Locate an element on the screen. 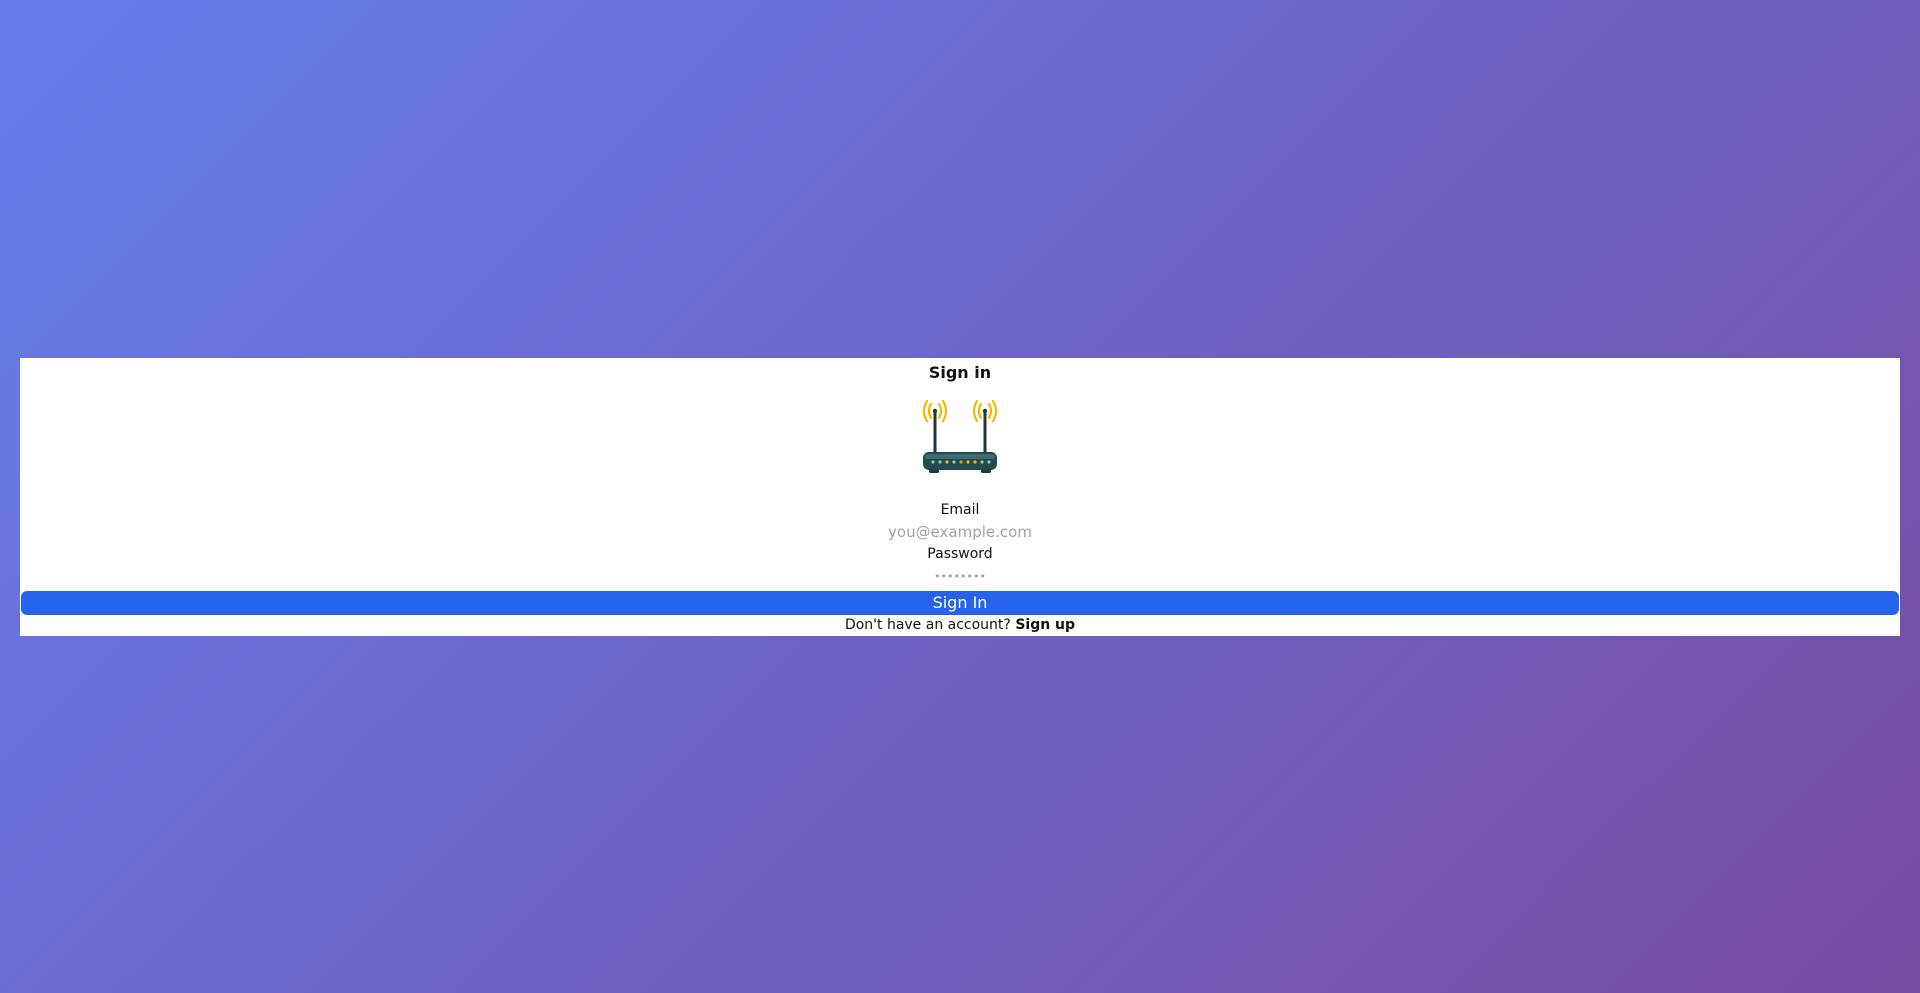  password-field is located at coordinates (960, 576).